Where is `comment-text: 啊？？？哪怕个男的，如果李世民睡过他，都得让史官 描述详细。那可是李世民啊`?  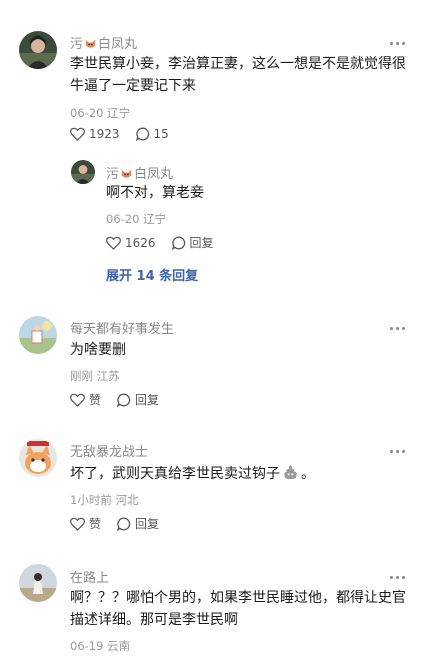
comment-text: 啊？？？哪怕个男的，如果李世民睡过他，都得让史官 描述详细。那可是李世民啊 is located at coordinates (238, 609).